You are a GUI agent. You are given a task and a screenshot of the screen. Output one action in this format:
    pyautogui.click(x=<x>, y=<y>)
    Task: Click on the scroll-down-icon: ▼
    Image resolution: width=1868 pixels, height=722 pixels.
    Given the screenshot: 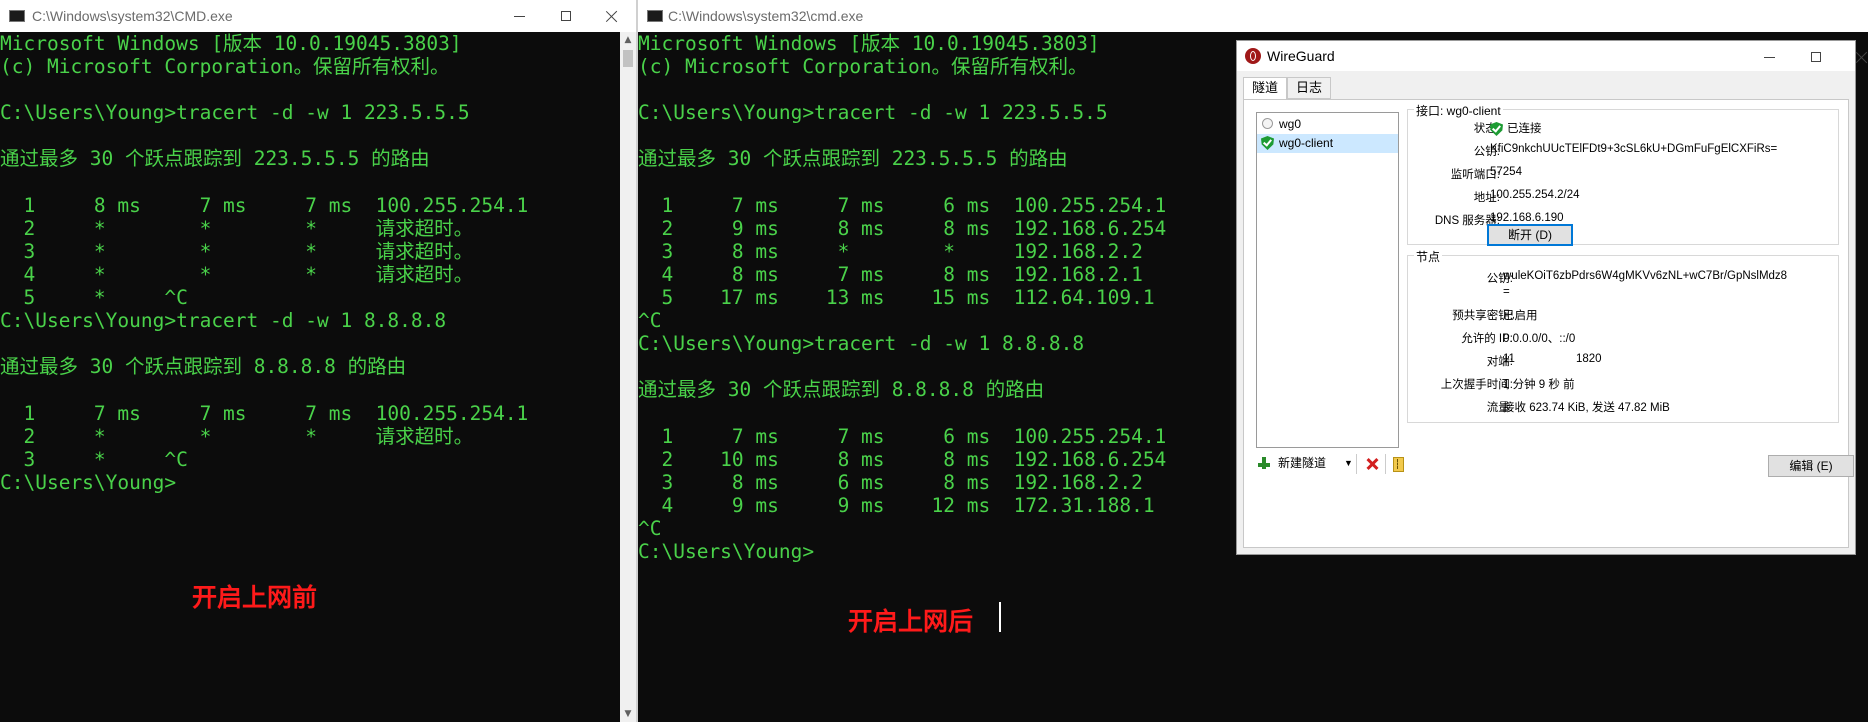 What is the action you would take?
    pyautogui.click(x=628, y=714)
    